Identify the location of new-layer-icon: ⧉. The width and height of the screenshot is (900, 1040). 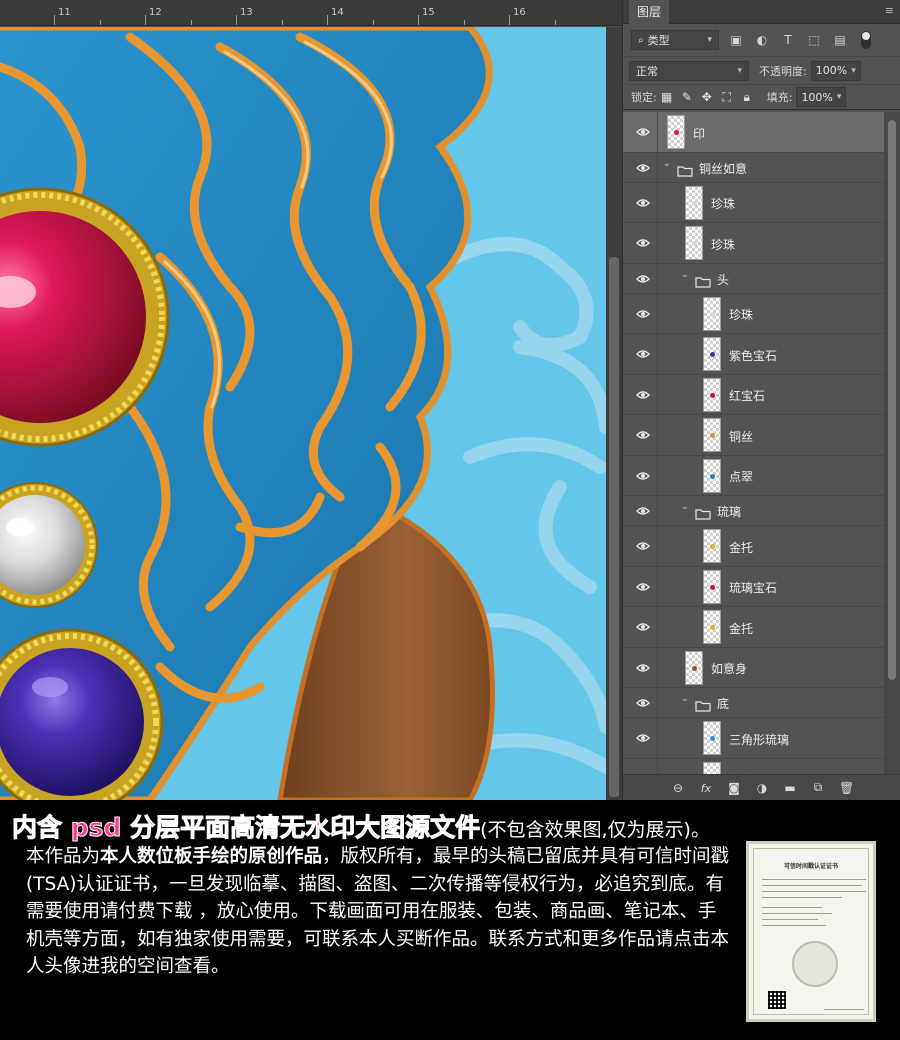
(818, 787).